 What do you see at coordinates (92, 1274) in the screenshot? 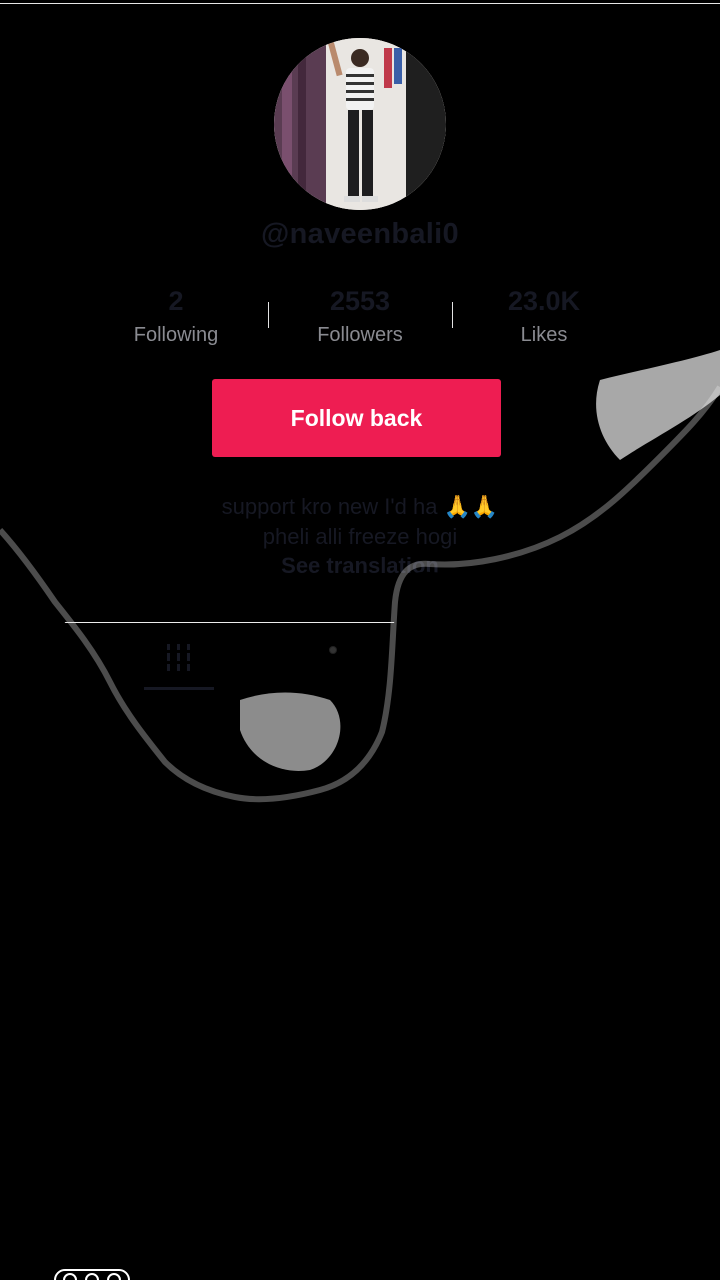
I see `bottom-logo-icon` at bounding box center [92, 1274].